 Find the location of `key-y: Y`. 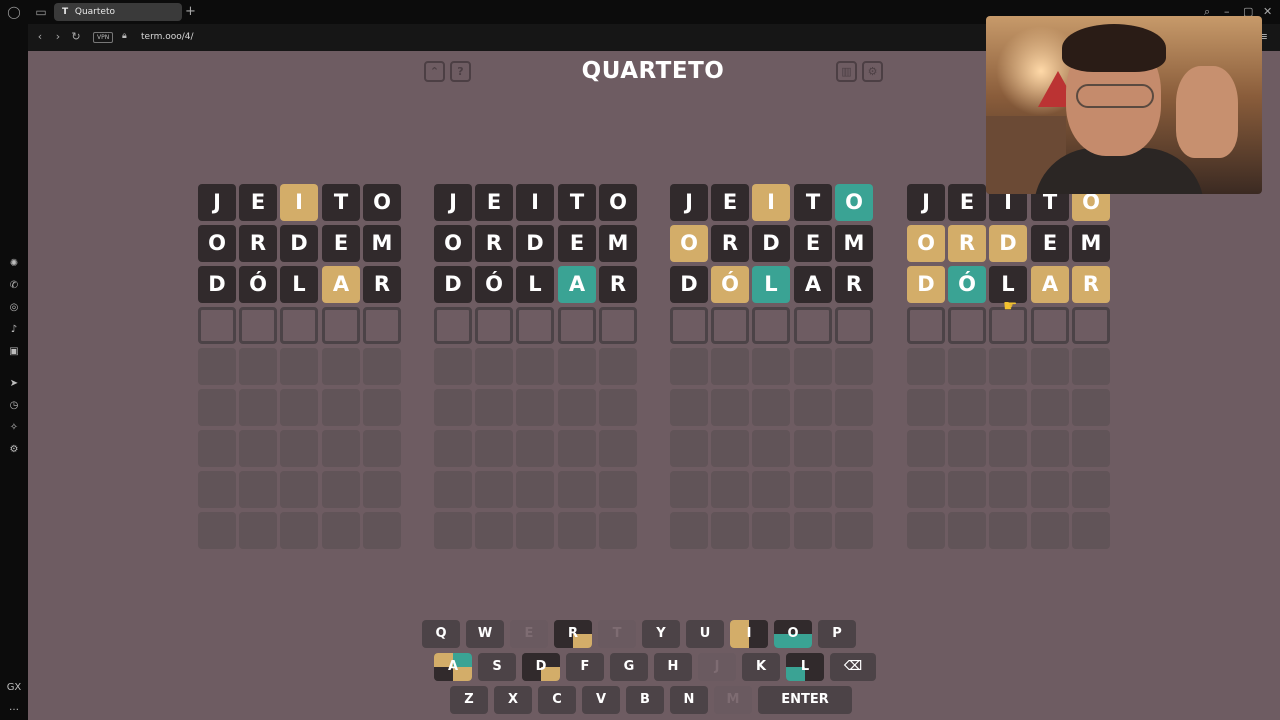

key-y: Y is located at coordinates (661, 634).